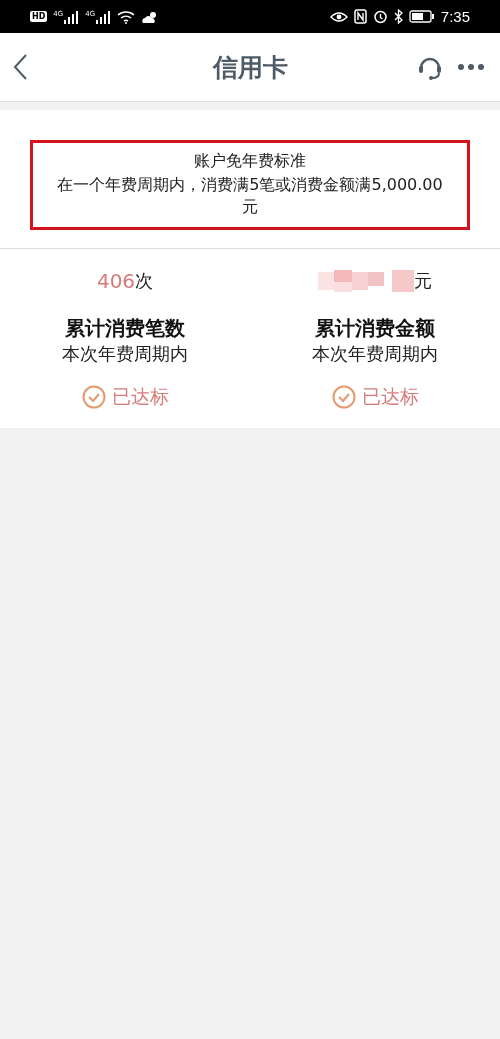 The image size is (500, 1039). What do you see at coordinates (398, 16) in the screenshot?
I see `bluetooth-icon` at bounding box center [398, 16].